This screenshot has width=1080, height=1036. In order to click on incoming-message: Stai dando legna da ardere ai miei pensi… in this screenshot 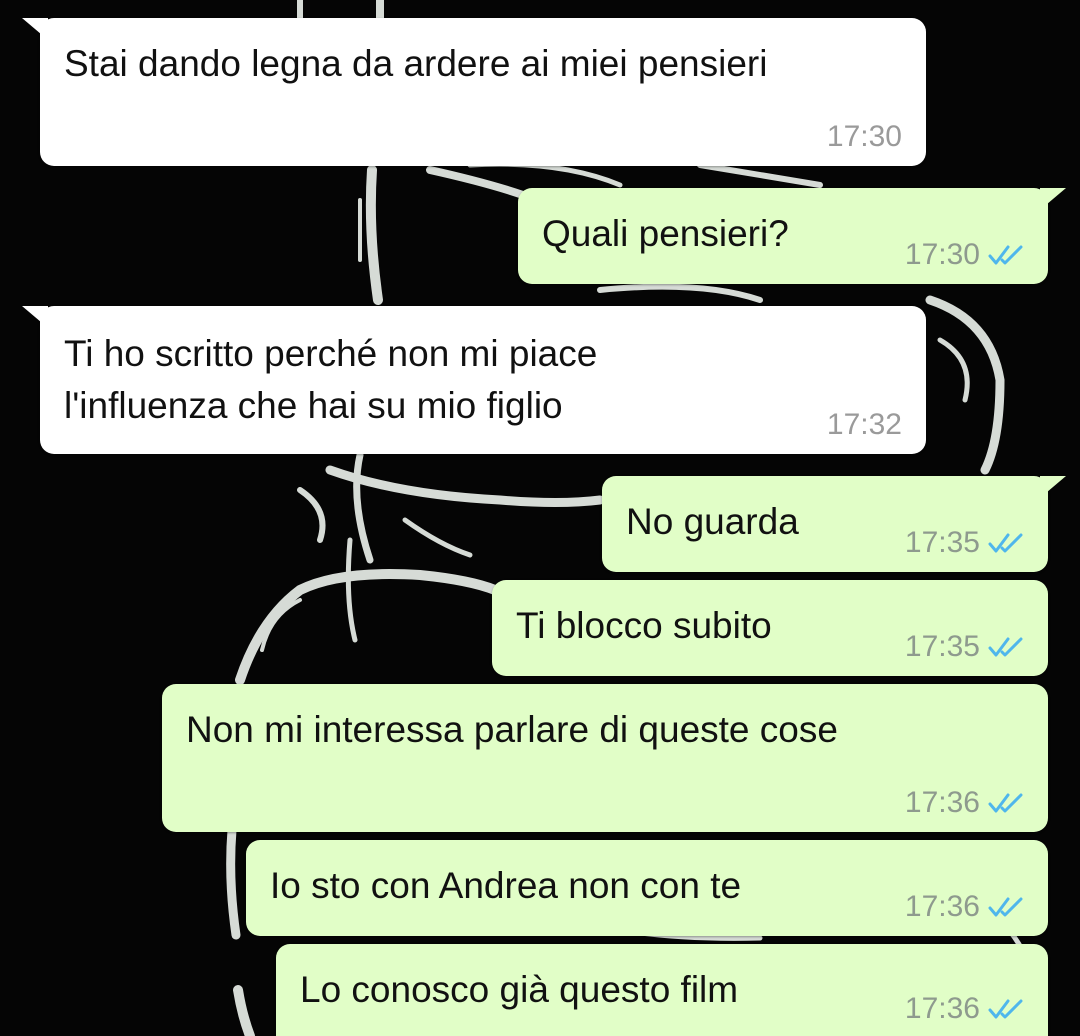, I will do `click(474, 92)`.